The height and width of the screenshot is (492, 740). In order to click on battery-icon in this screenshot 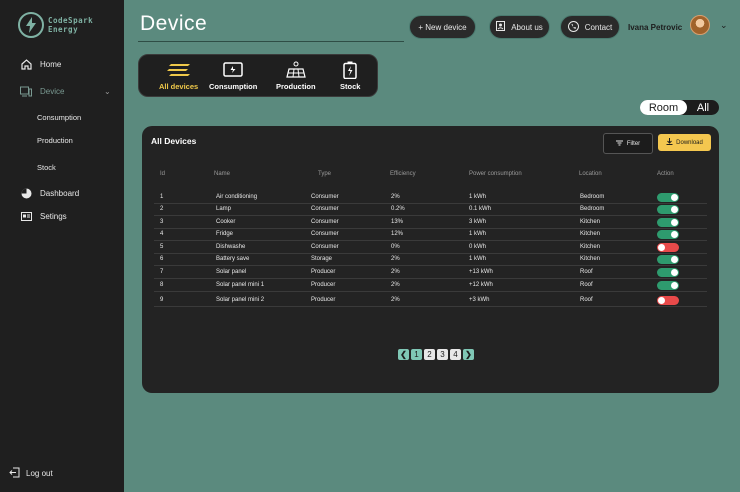, I will do `click(350, 70)`.